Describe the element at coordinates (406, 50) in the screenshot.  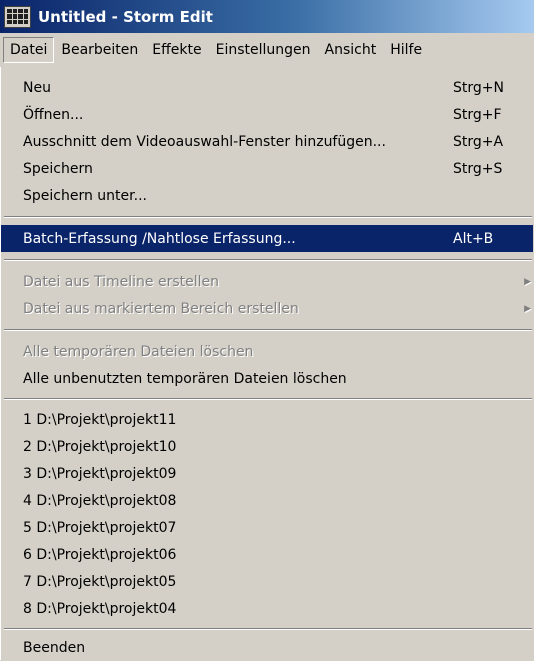
I see `menu-hilfe: Hilfe` at that location.